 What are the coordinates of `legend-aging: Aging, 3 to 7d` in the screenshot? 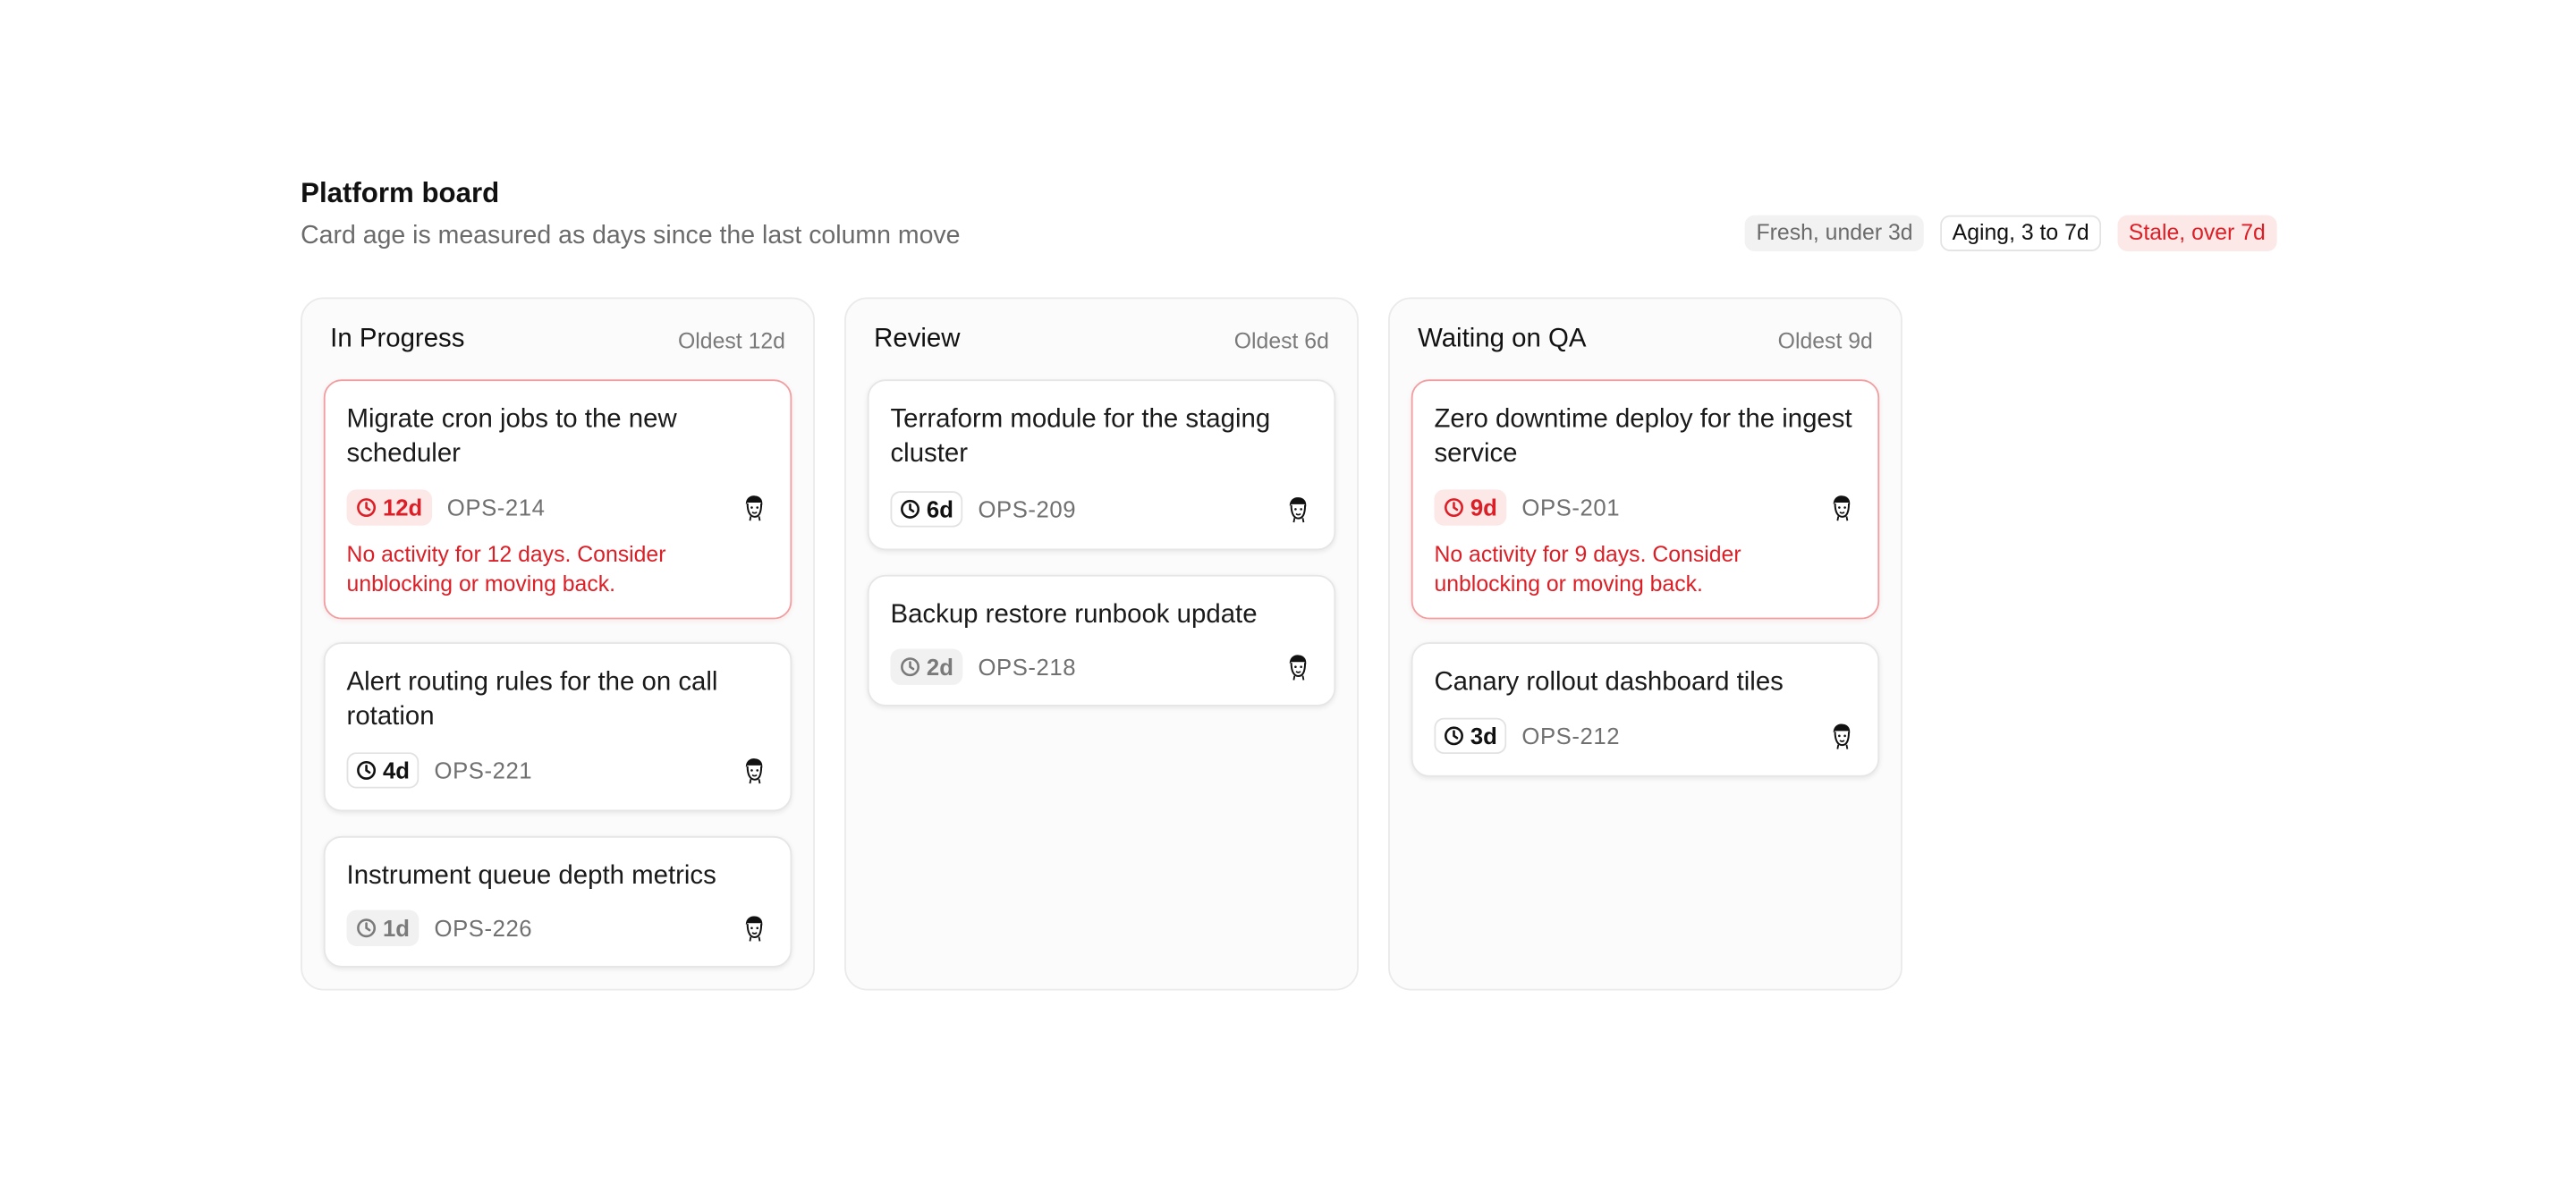 It's located at (2020, 234).